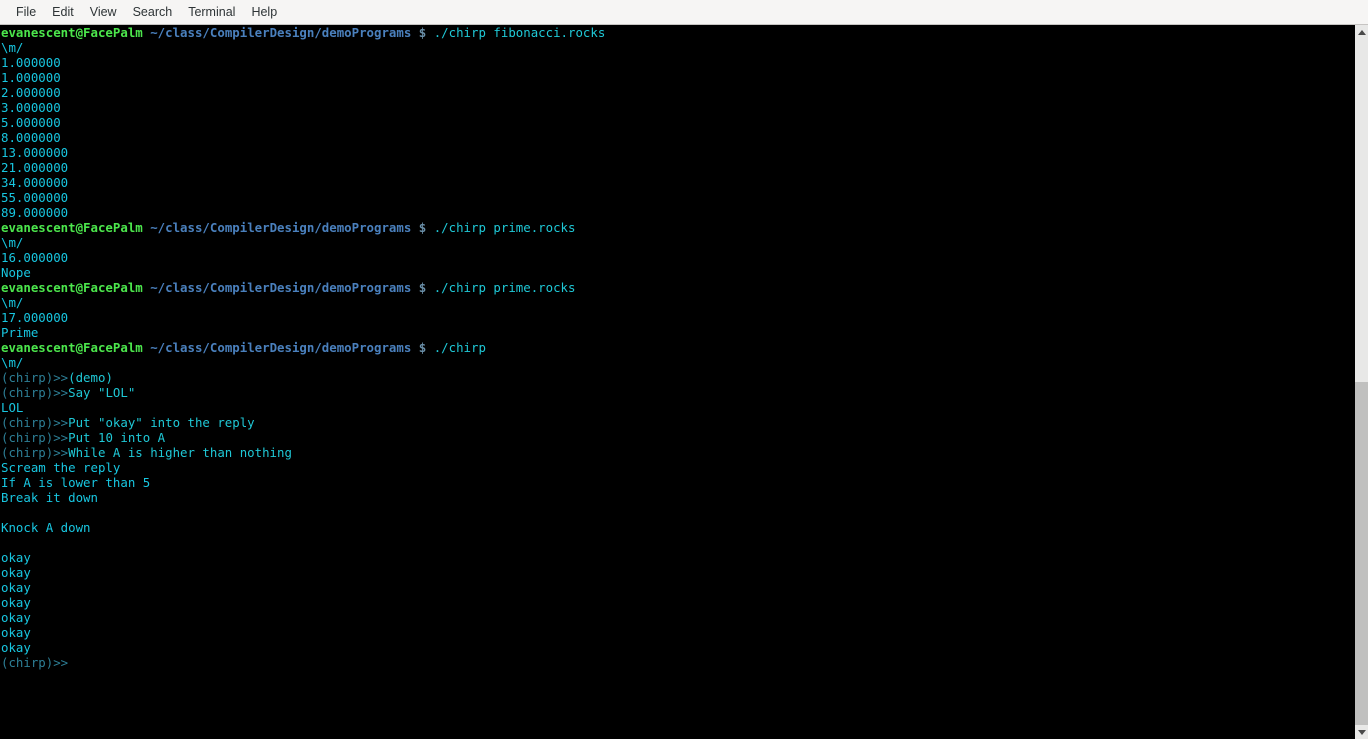 The height and width of the screenshot is (739, 1368). What do you see at coordinates (103, 12) in the screenshot?
I see `menu-item-view: View` at bounding box center [103, 12].